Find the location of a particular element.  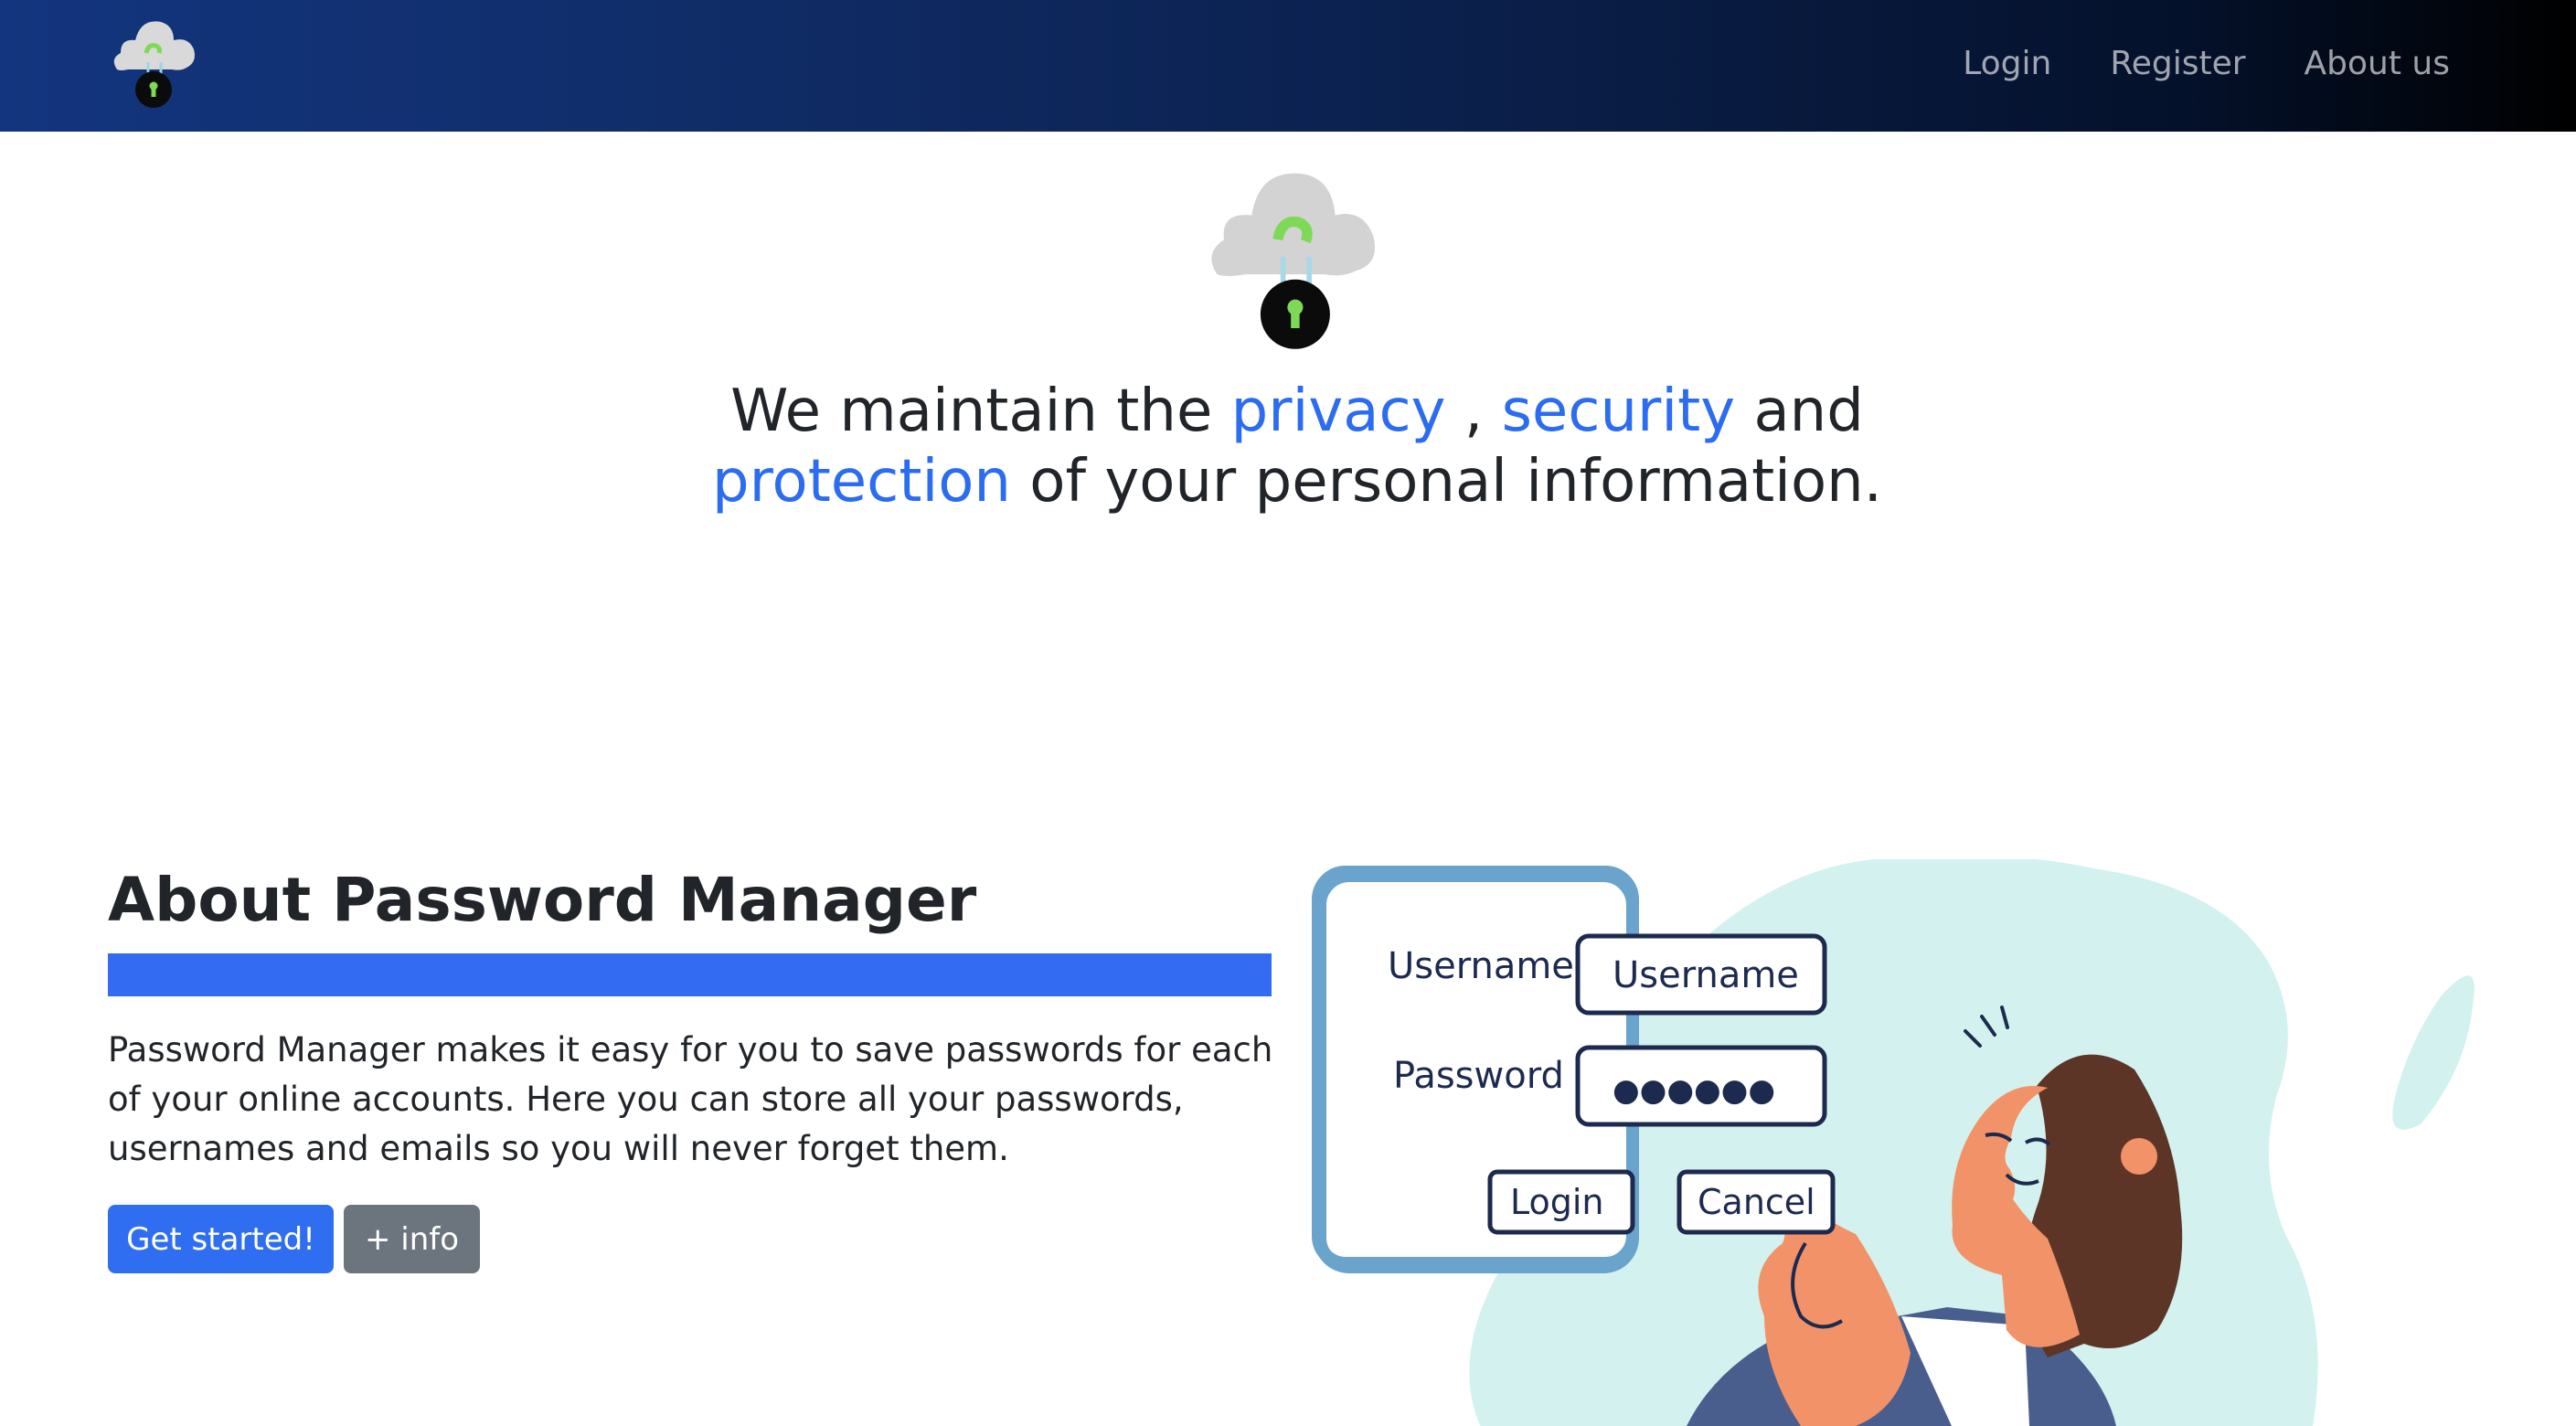

title-underline-bar is located at coordinates (690, 974).